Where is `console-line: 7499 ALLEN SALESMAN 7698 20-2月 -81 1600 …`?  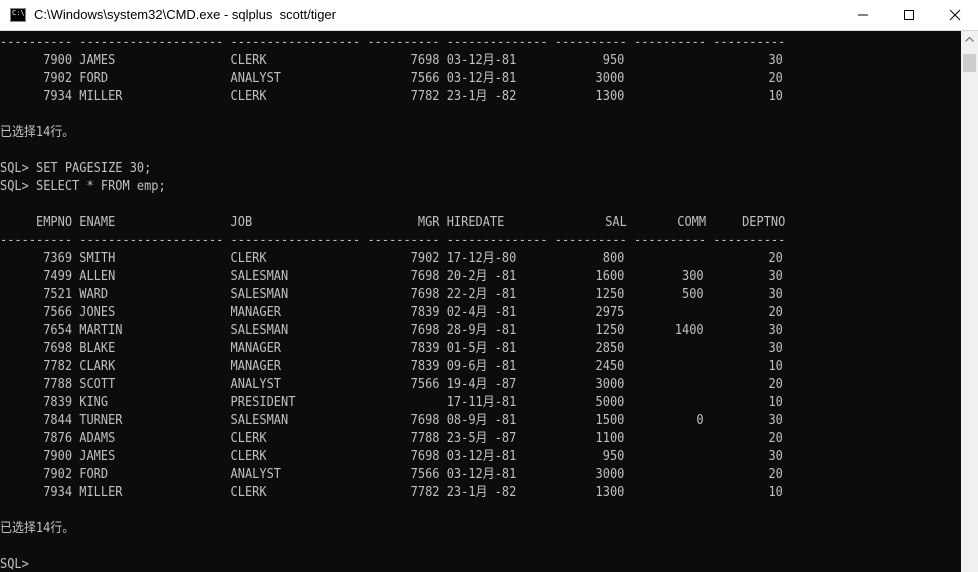 console-line: 7499 ALLEN SALESMAN 7698 20-2月 -81 1600 … is located at coordinates (391, 276).